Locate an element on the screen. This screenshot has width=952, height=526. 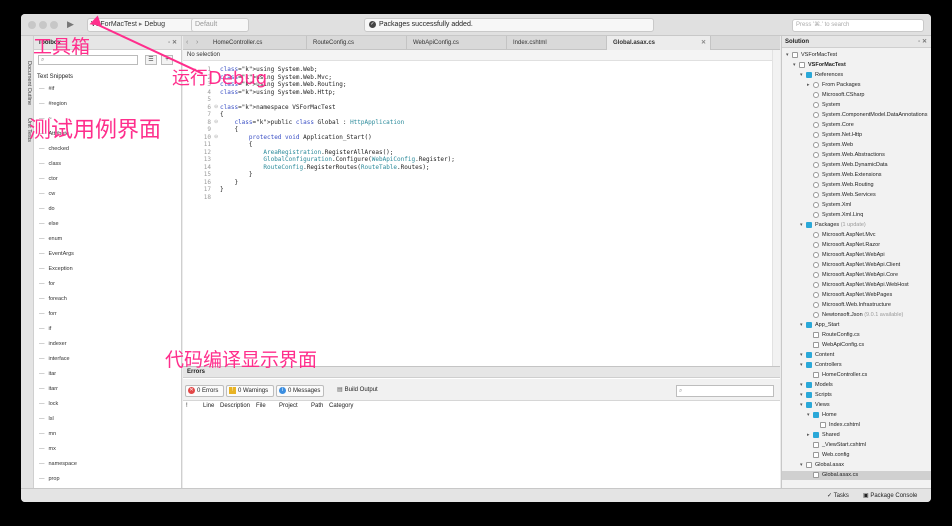
solution-node: _ViewStart.cshtml is located at coordinates (856, 445).